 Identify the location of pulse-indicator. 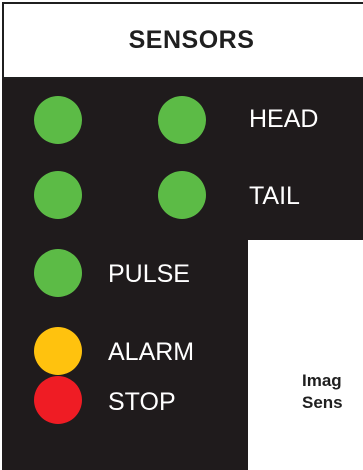
(58, 273).